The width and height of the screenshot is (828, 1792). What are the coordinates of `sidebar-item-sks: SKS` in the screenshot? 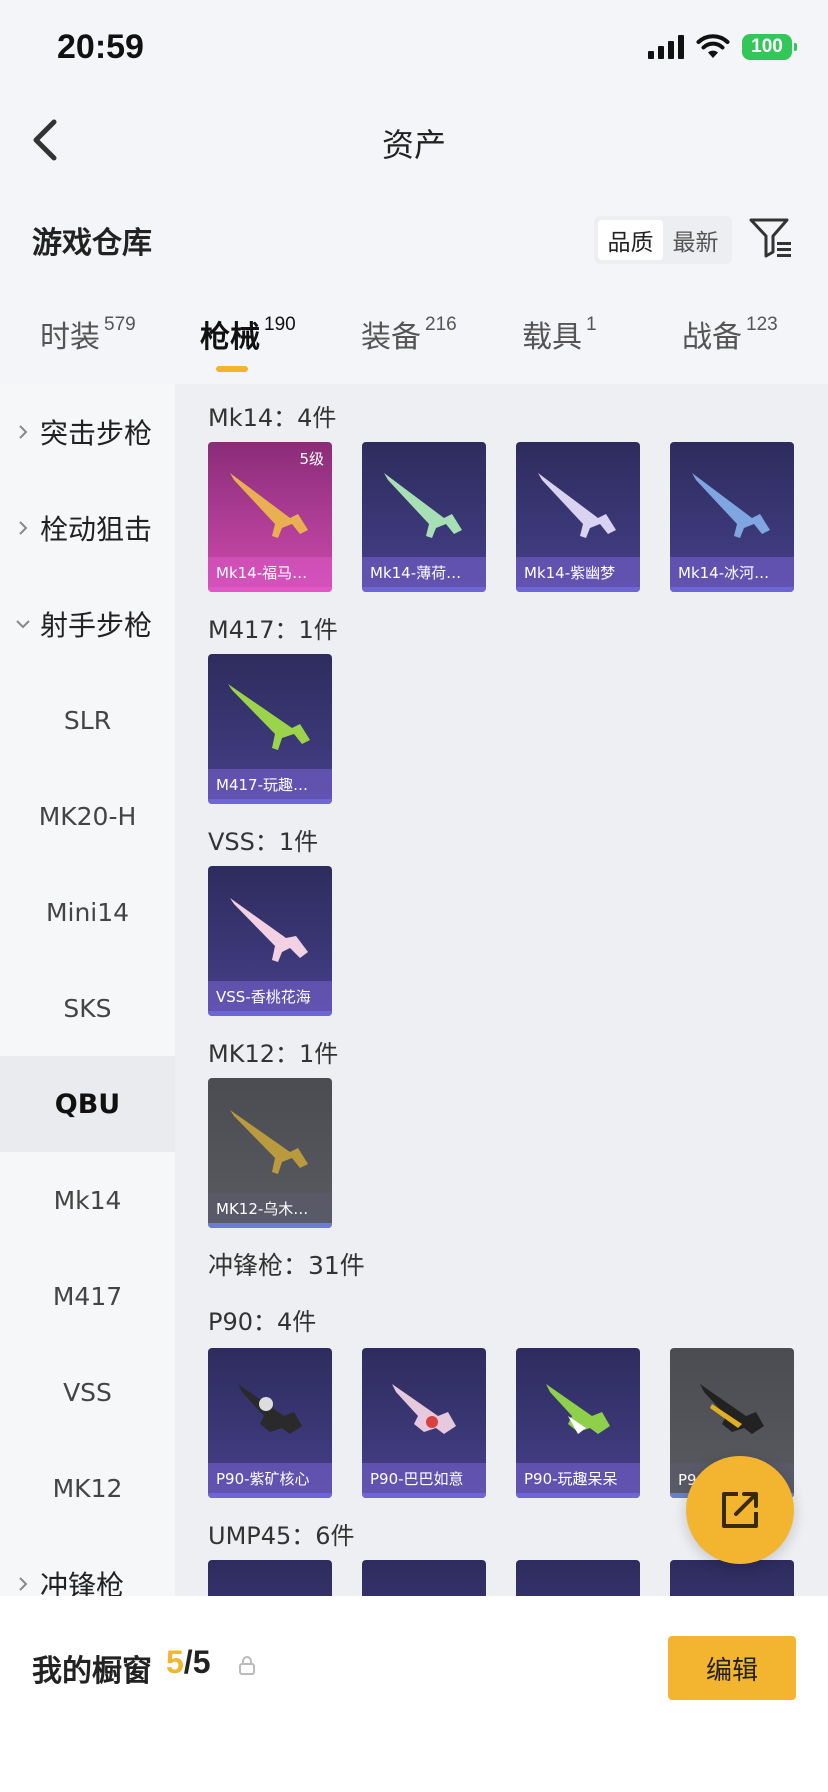 It's located at (87, 1008).